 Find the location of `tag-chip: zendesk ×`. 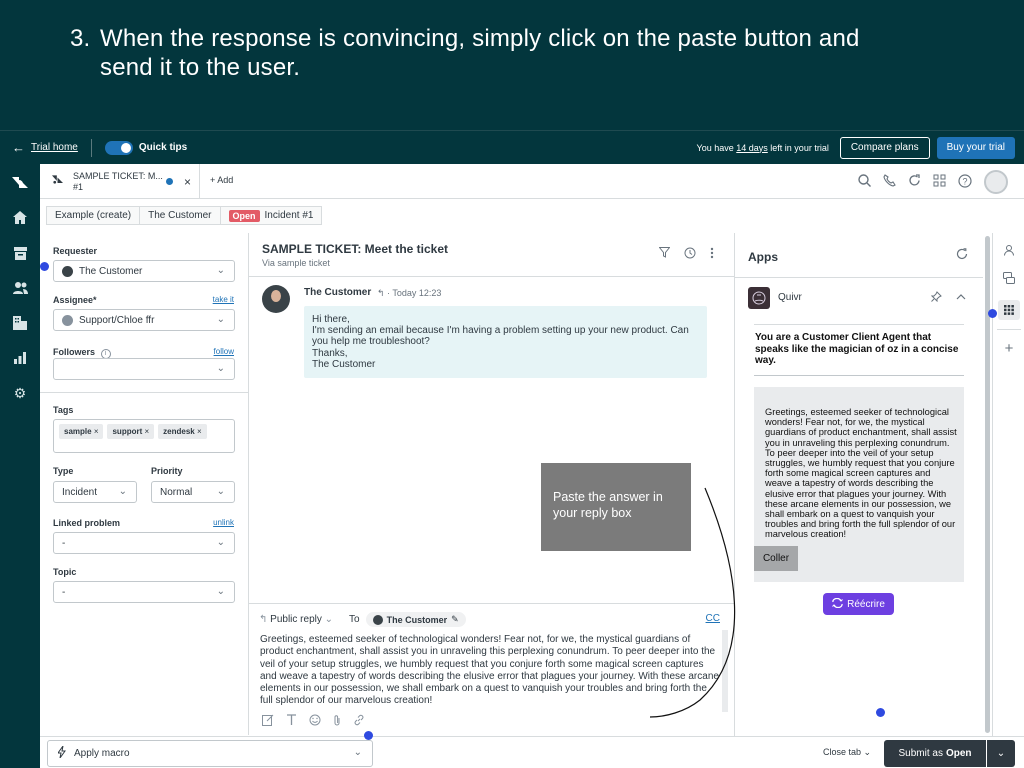

tag-chip: zendesk × is located at coordinates (182, 431).